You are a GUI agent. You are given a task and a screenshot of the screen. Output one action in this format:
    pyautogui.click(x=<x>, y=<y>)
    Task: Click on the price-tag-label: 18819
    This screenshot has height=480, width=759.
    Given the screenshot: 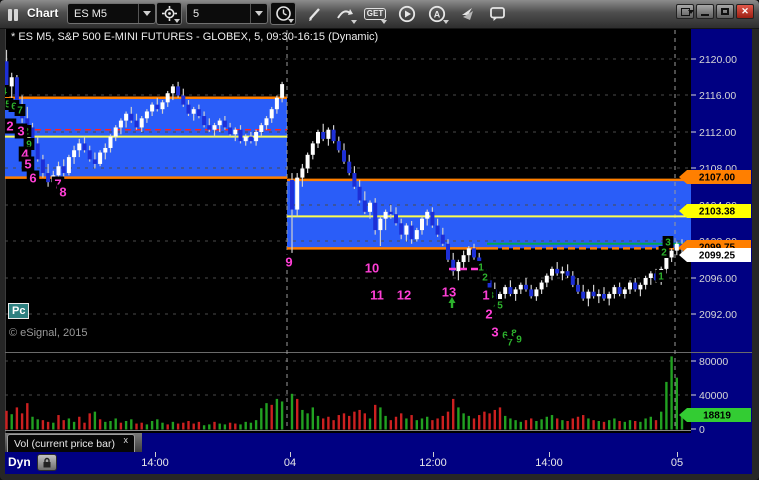 What is the action you would take?
    pyautogui.click(x=717, y=416)
    